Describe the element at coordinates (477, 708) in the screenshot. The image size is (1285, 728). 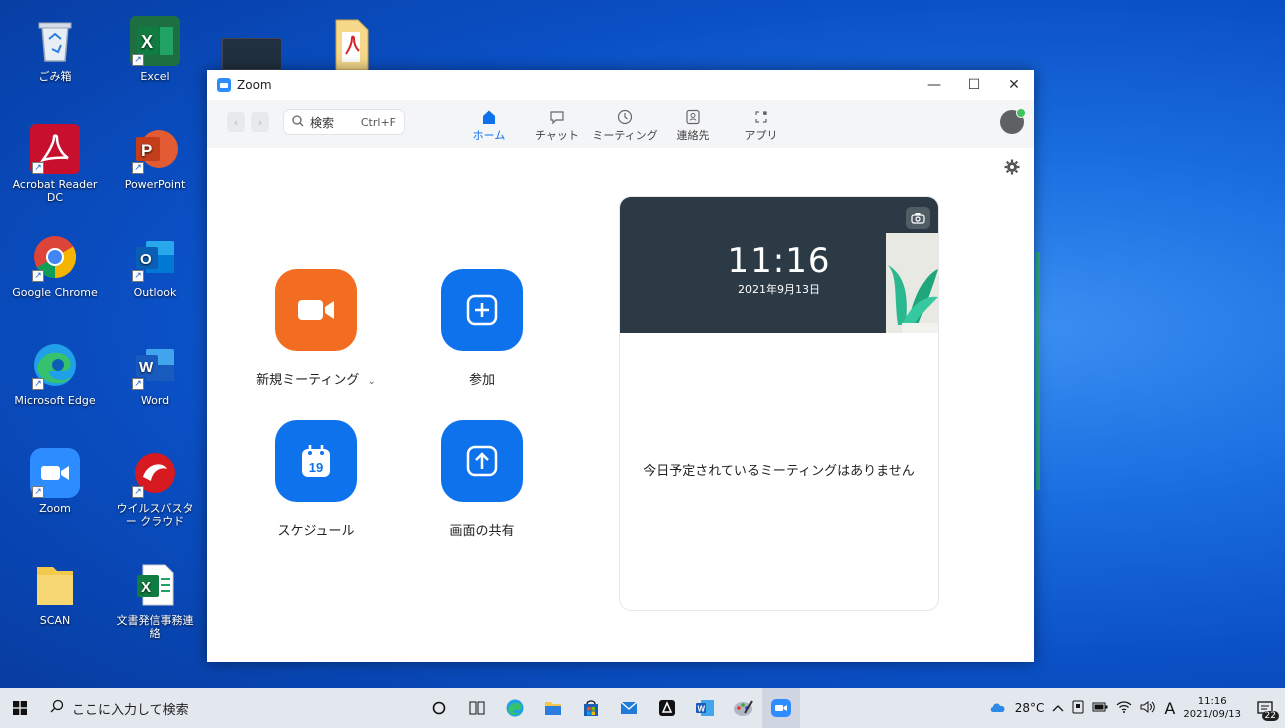
I see `task-view-icon` at that location.